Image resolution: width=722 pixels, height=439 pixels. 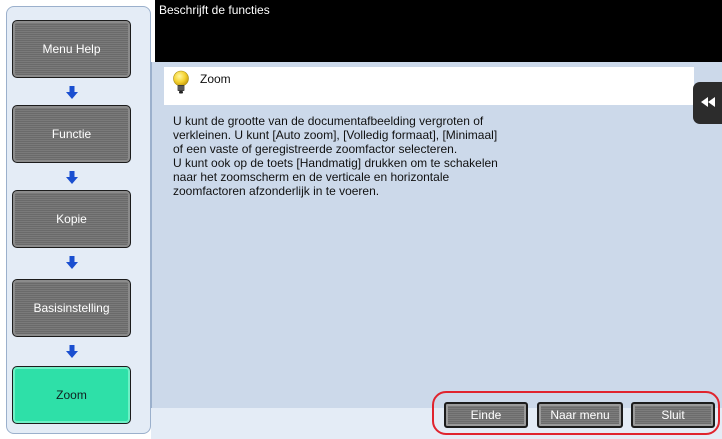 I want to click on nav-step-label: Functie, so click(x=71, y=134).